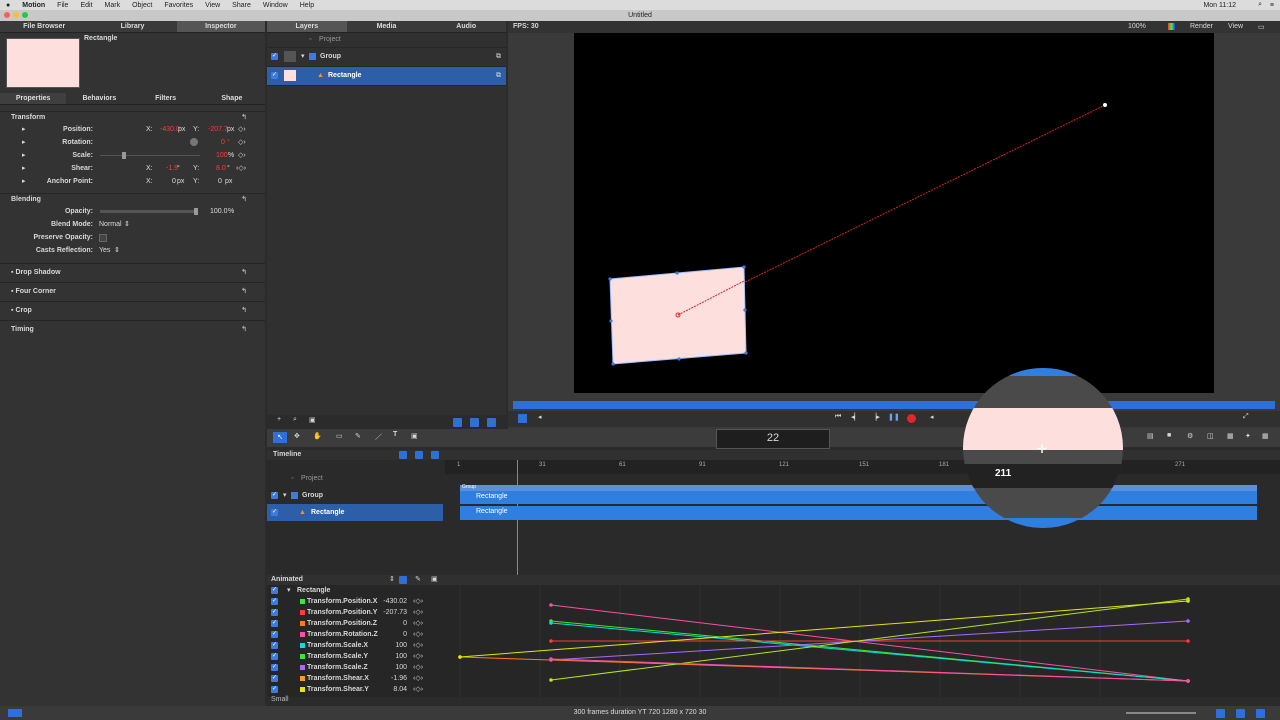 The height and width of the screenshot is (720, 1280). What do you see at coordinates (297, 436) in the screenshot?
I see `transform-tool-icon: ✥` at bounding box center [297, 436].